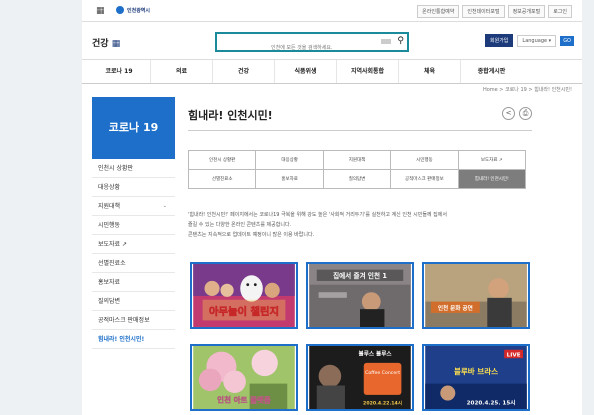  I want to click on print-icon: ⎙, so click(525, 113).